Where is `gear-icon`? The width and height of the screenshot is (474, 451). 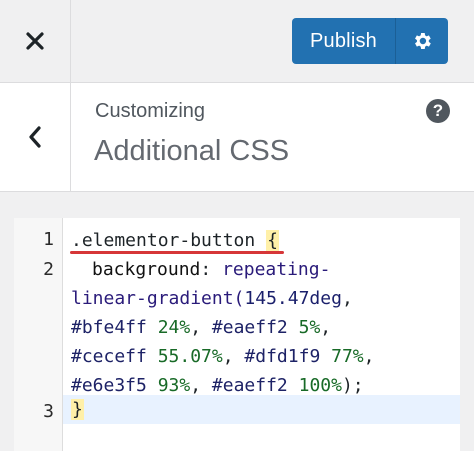
gear-icon is located at coordinates (423, 41).